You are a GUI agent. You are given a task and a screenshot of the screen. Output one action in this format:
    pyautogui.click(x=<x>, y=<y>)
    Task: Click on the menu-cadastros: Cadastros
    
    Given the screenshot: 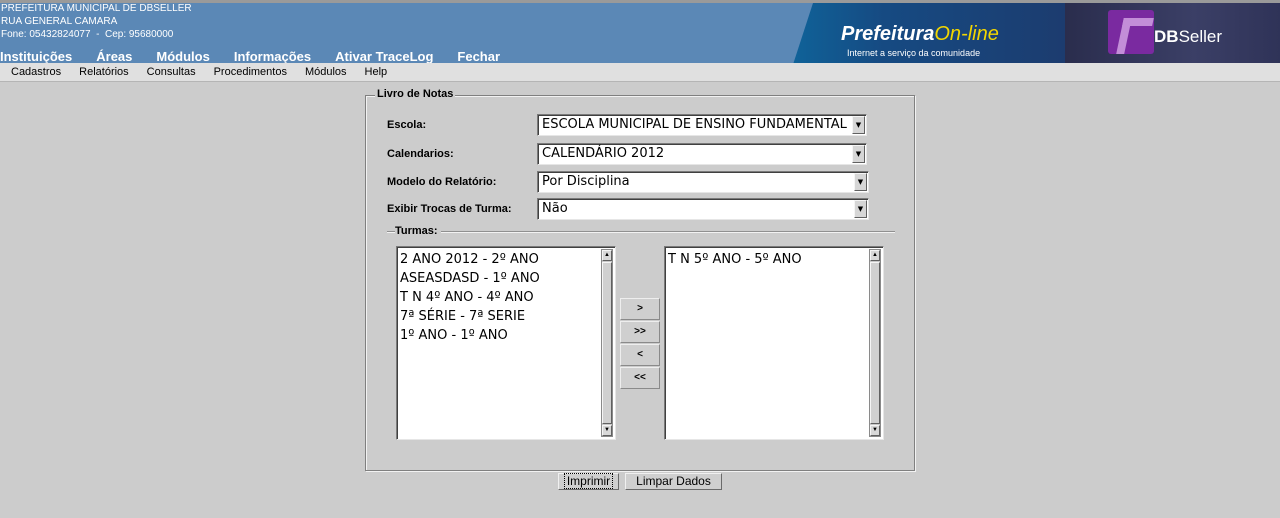 What is the action you would take?
    pyautogui.click(x=30, y=72)
    